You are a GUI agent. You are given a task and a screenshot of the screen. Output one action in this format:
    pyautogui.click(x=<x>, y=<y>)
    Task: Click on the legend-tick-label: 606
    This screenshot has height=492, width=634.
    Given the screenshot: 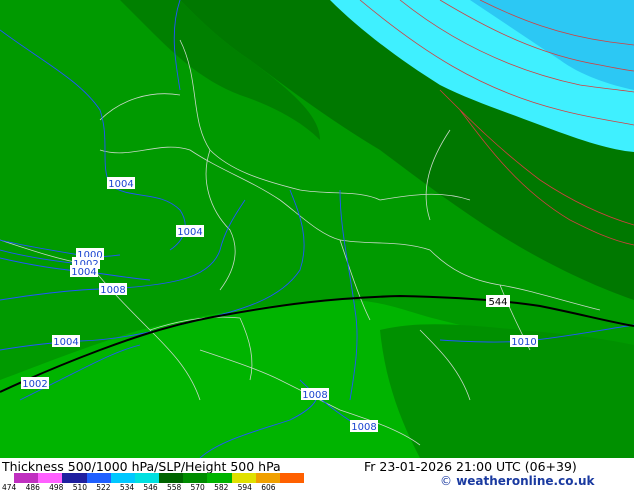 What is the action you would take?
    pyautogui.click(x=268, y=487)
    